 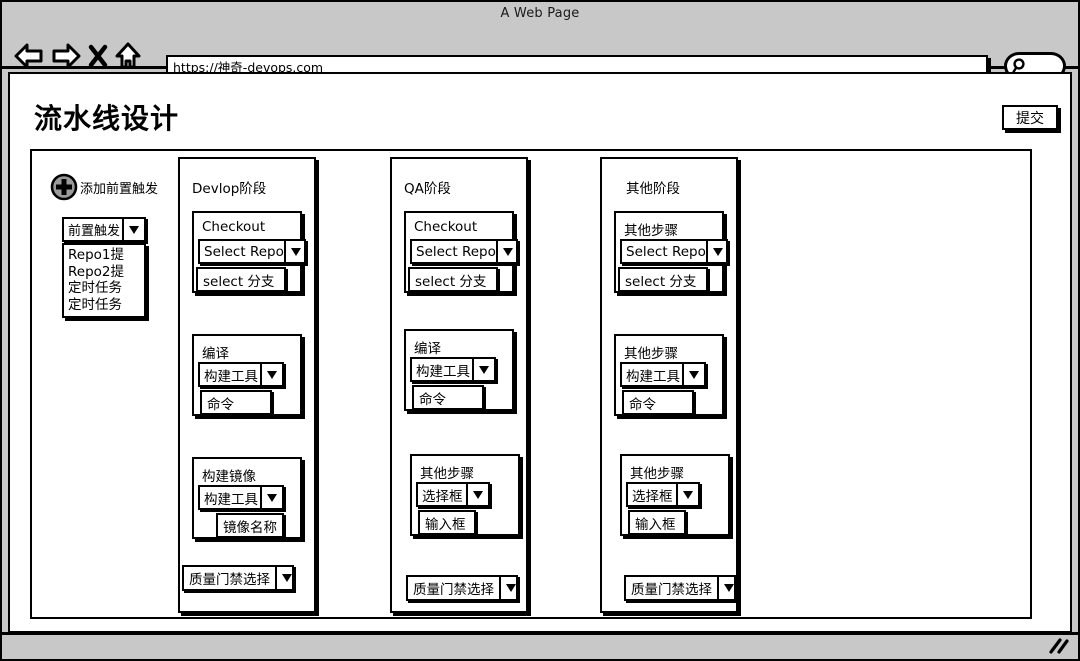 What do you see at coordinates (229, 477) in the screenshot?
I see `step-card-title: 构建镜像` at bounding box center [229, 477].